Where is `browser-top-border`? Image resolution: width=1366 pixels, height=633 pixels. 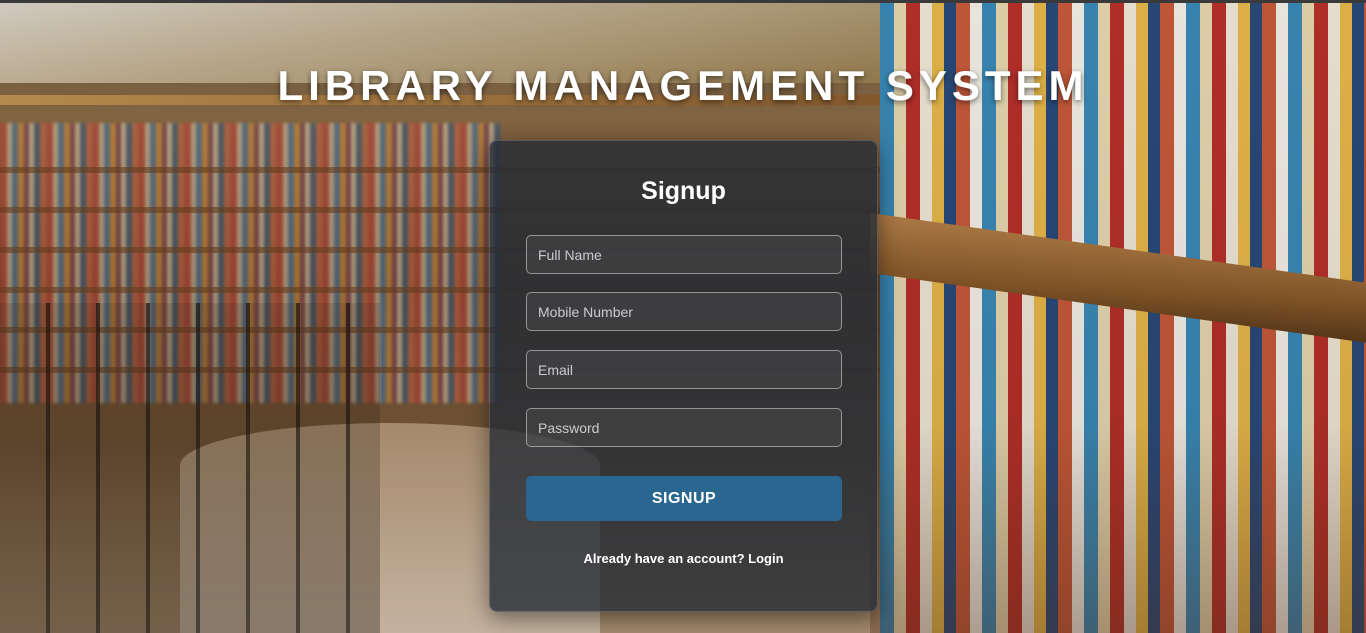 browser-top-border is located at coordinates (683, 1).